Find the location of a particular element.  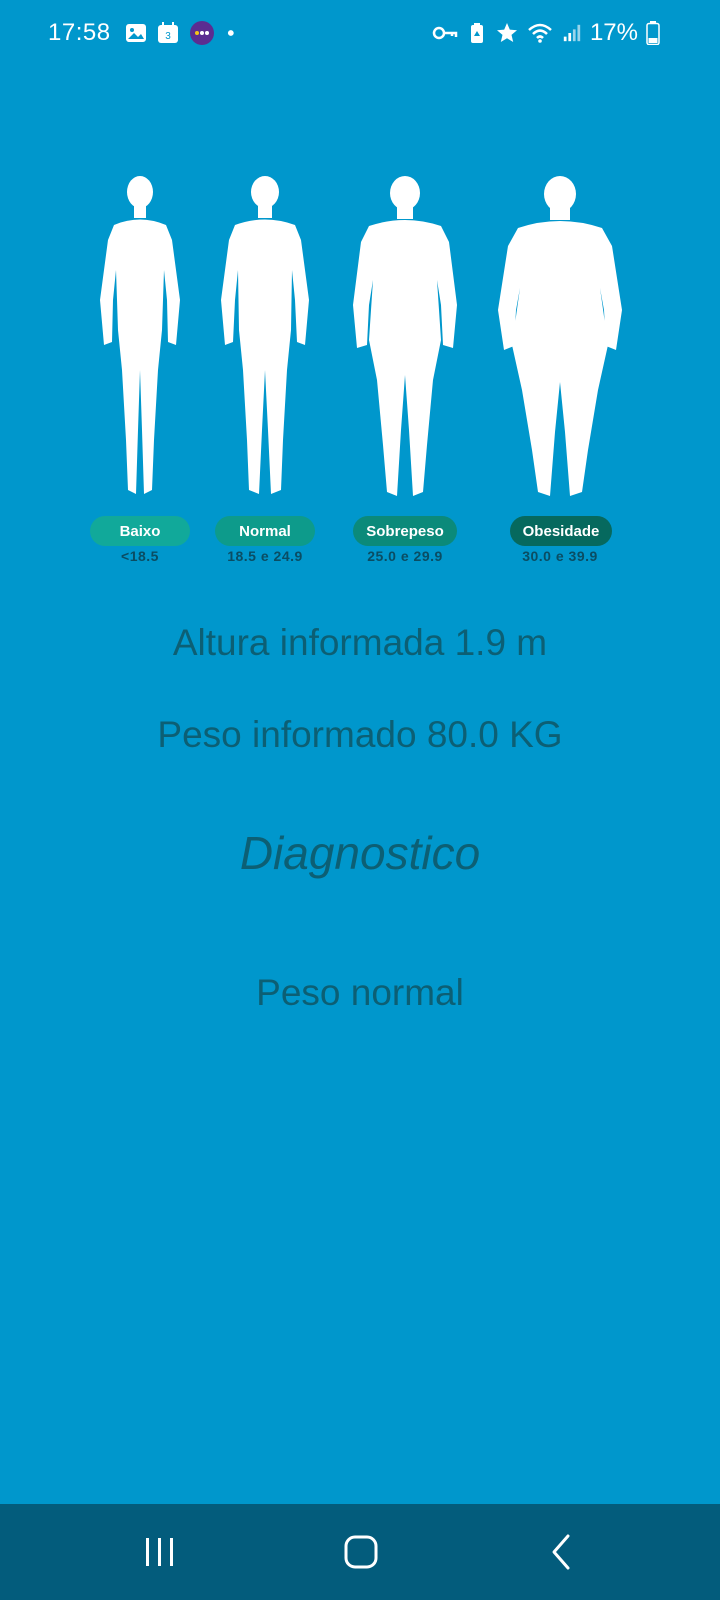

battery-saver-icon is located at coordinates (476, 33).